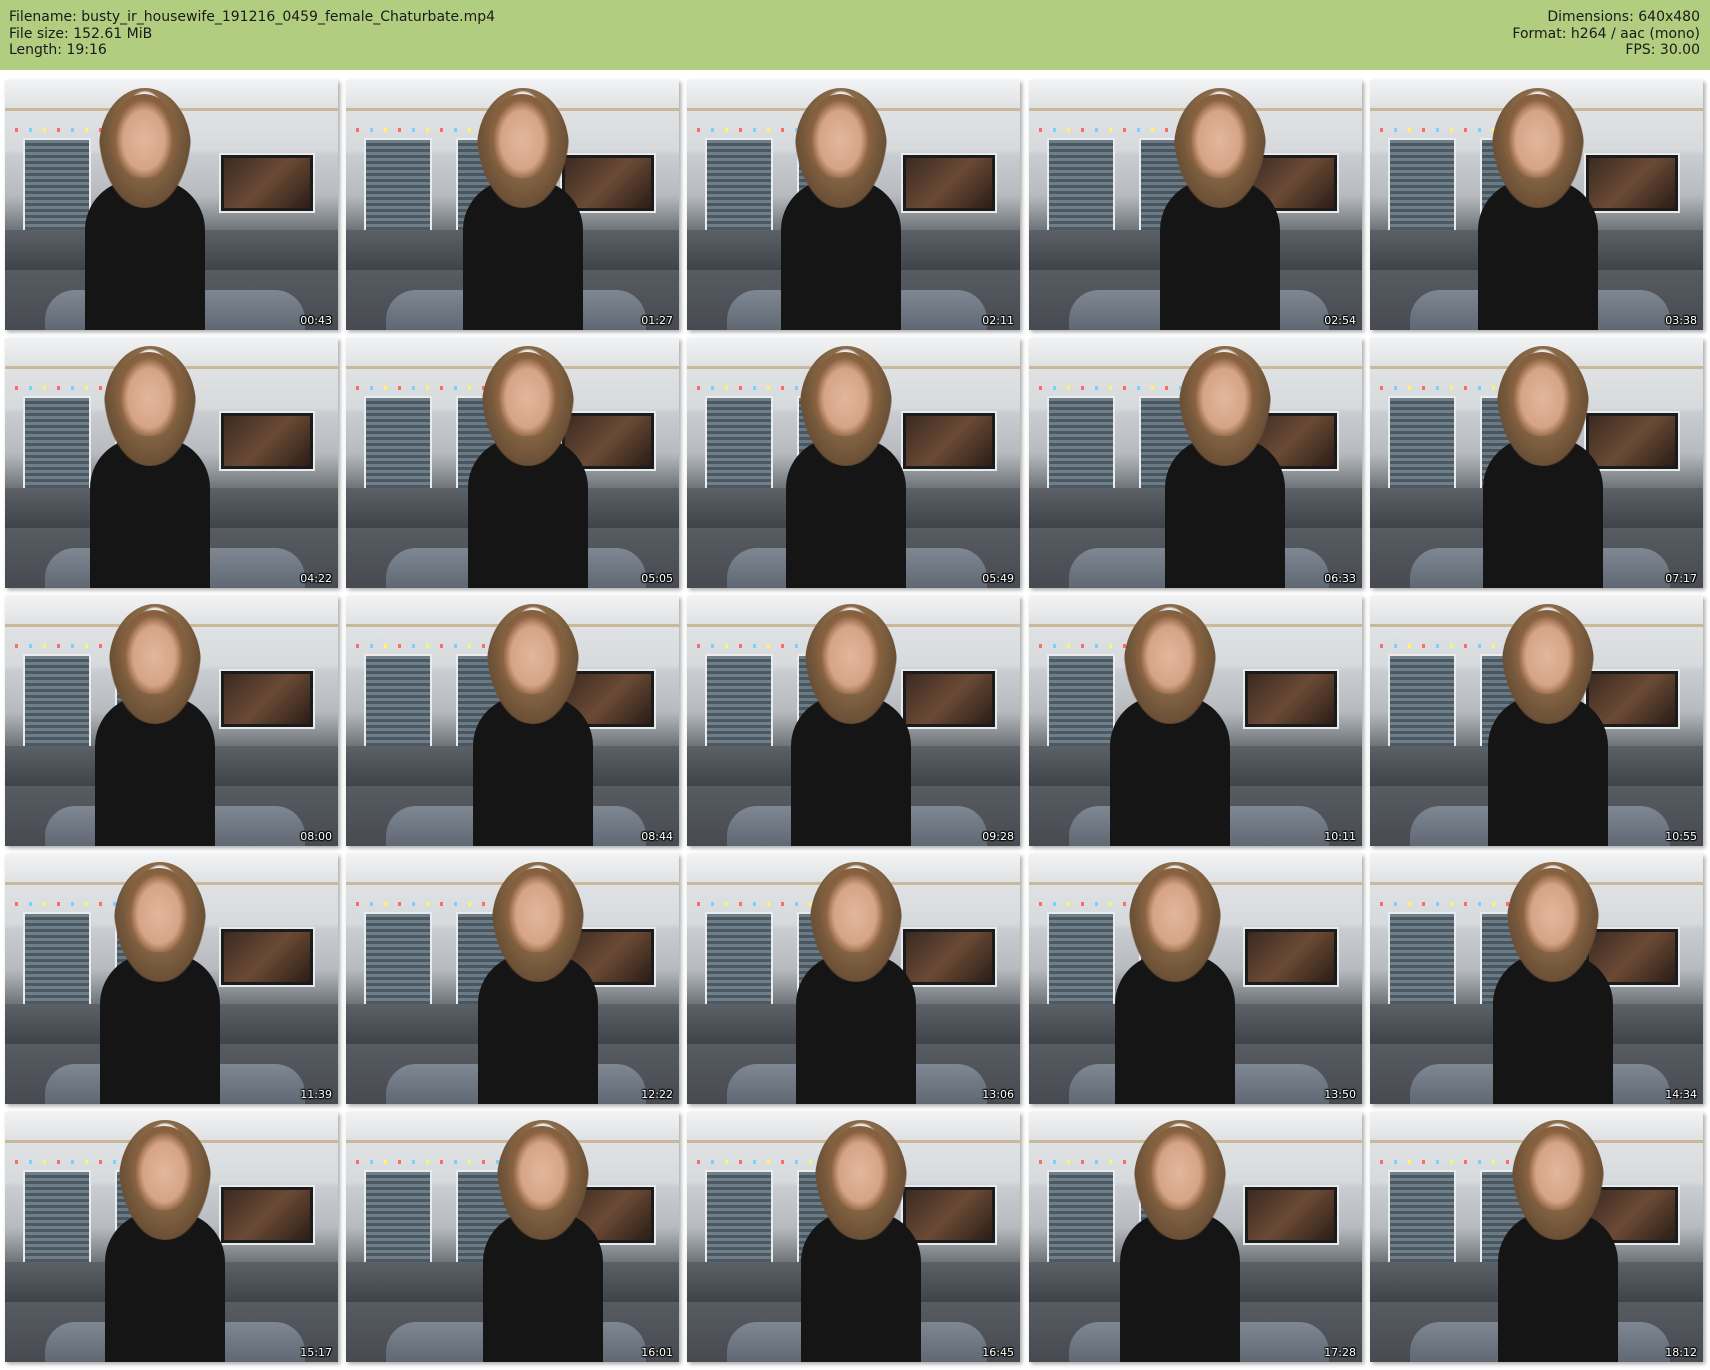 The height and width of the screenshot is (1370, 1710). I want to click on thumbnail-timestamp: 16:01, so click(657, 1352).